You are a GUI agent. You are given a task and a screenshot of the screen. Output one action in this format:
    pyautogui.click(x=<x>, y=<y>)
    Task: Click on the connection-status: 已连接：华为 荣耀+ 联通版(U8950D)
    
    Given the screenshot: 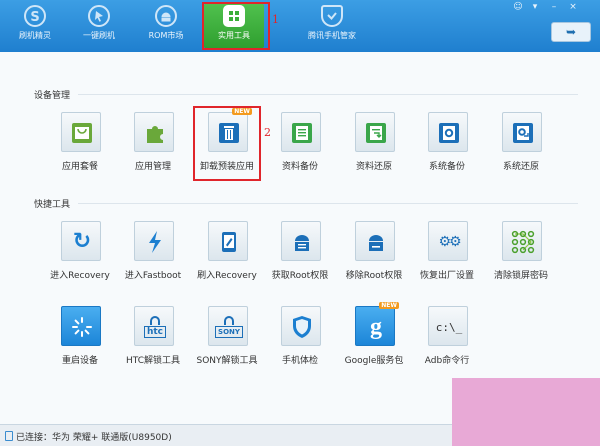 What is the action you would take?
    pyautogui.click(x=94, y=438)
    